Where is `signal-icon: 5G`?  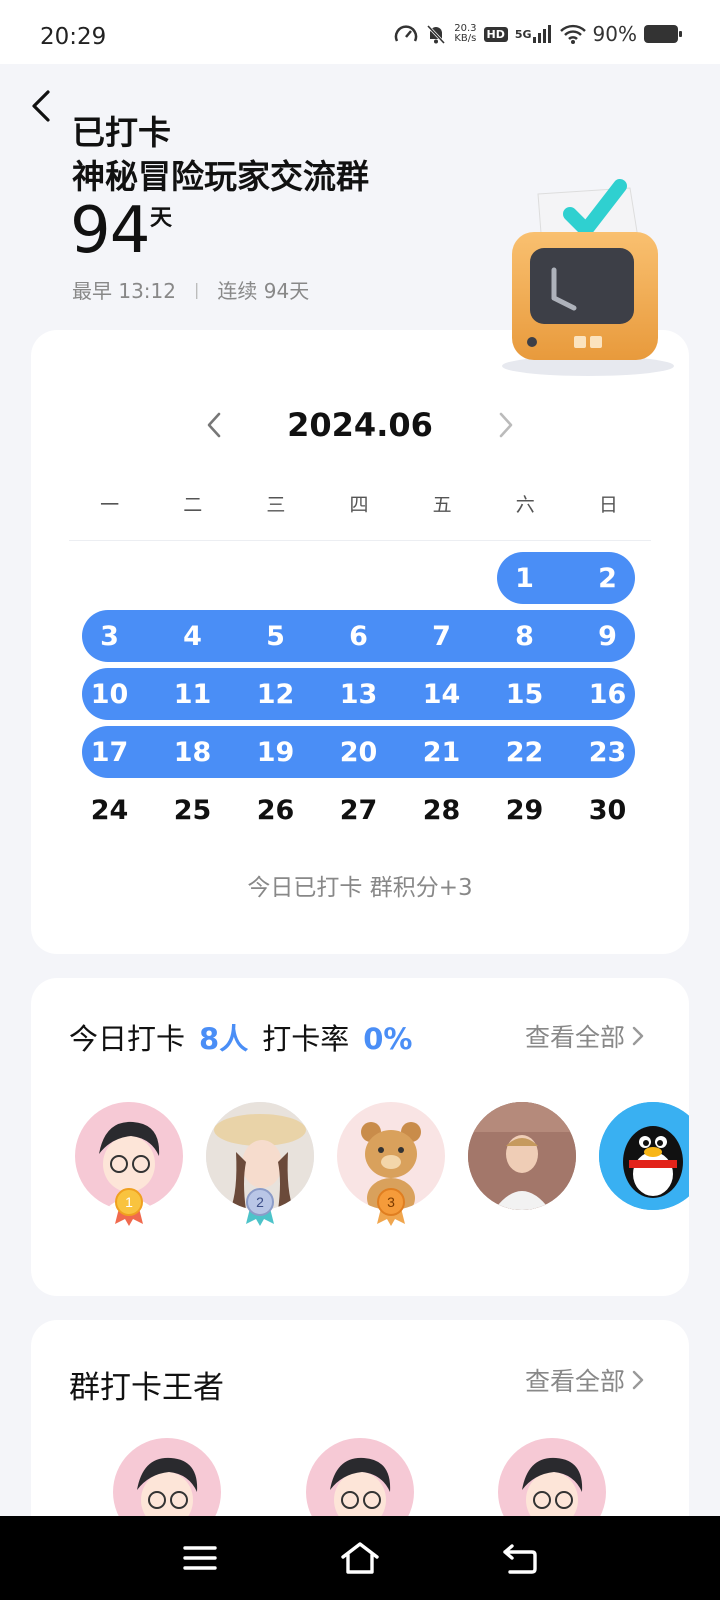 signal-icon: 5G is located at coordinates (534, 34).